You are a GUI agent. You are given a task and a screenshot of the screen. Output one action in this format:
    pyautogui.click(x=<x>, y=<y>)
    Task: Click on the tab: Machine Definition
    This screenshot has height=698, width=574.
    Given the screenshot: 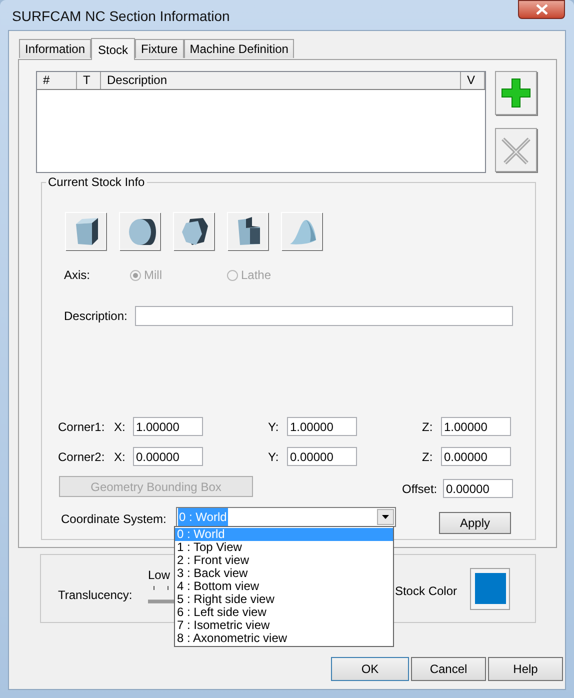 What is the action you would take?
    pyautogui.click(x=239, y=48)
    